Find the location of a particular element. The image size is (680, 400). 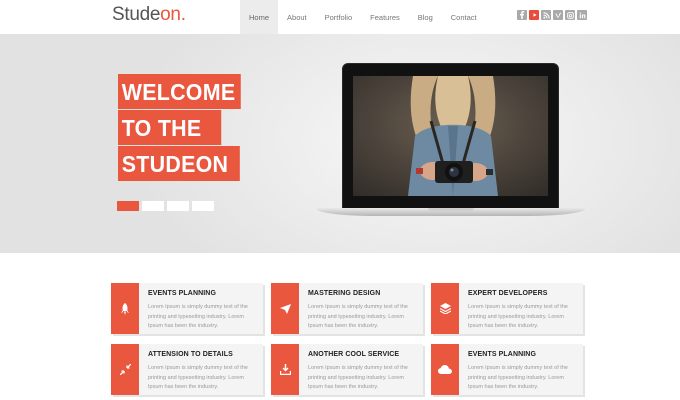

site-logo: Studeon. is located at coordinates (149, 15).